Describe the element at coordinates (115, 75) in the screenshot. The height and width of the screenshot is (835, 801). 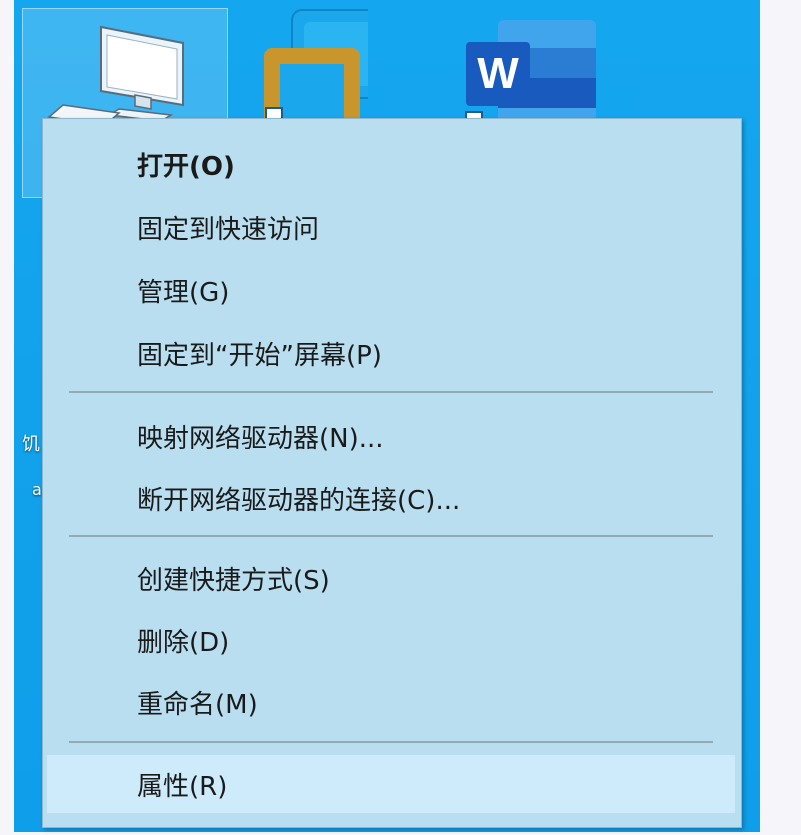
I see `monitor-icon` at that location.